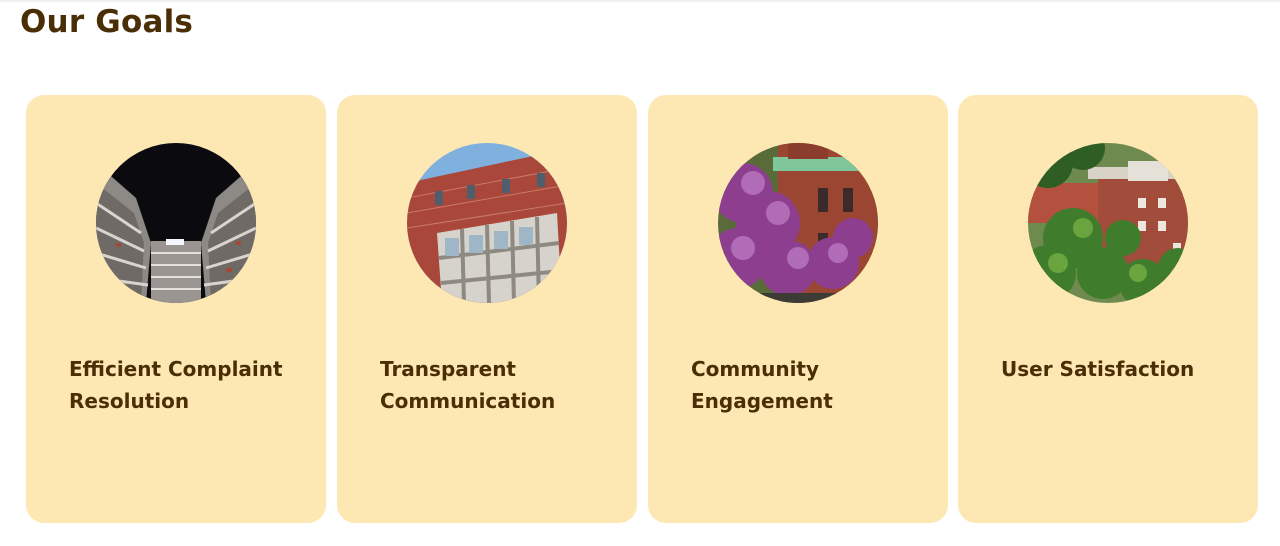 The width and height of the screenshot is (1280, 546). Describe the element at coordinates (487, 223) in the screenshot. I see `goal-image-facade` at that location.